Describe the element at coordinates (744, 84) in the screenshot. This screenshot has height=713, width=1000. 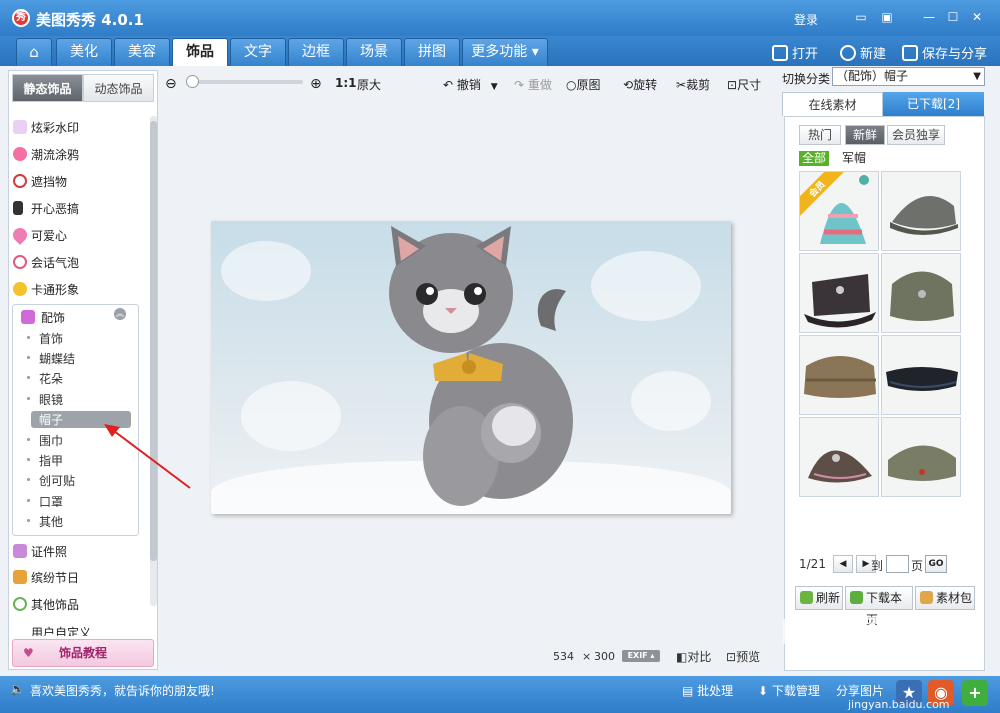
I see `resize-button: ⊡尺寸` at that location.